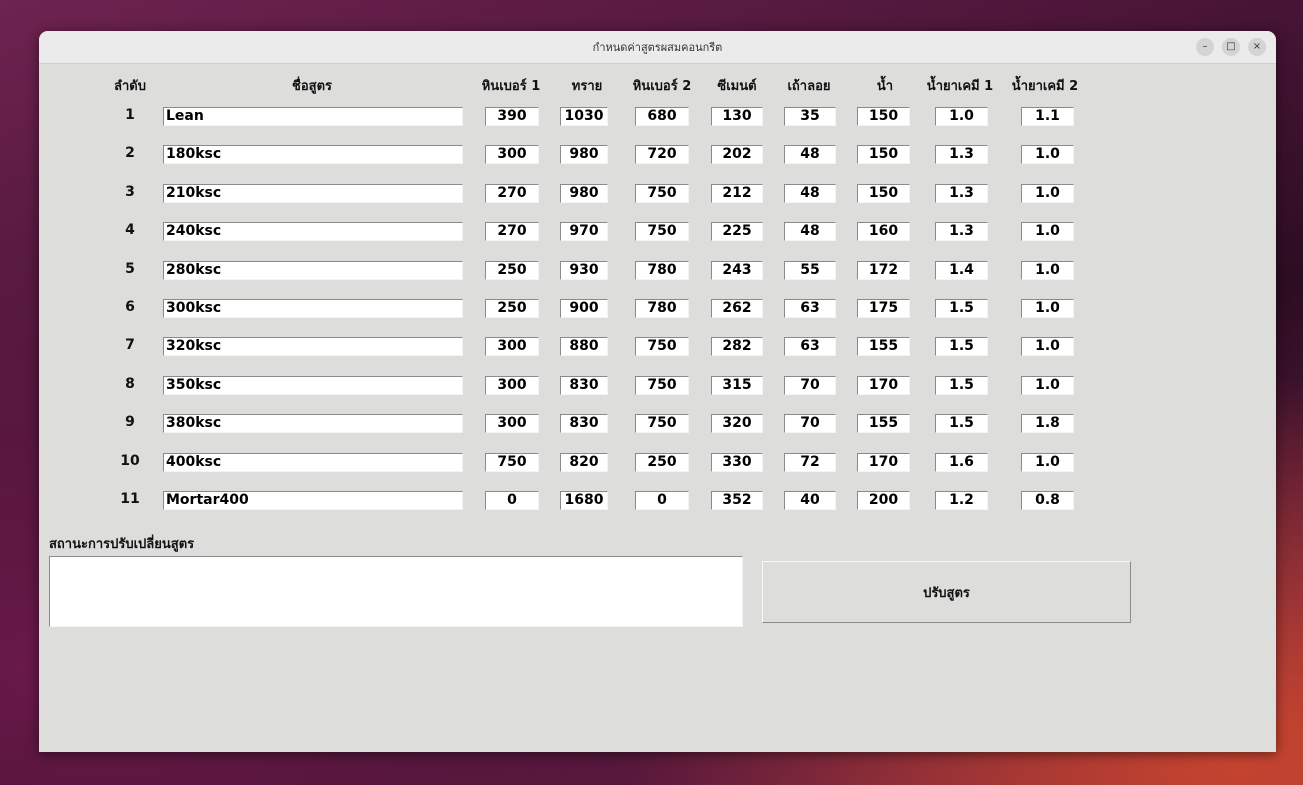 The height and width of the screenshot is (785, 1303). Describe the element at coordinates (313, 346) in the screenshot. I see `formula-name-field: 320ksc` at that location.